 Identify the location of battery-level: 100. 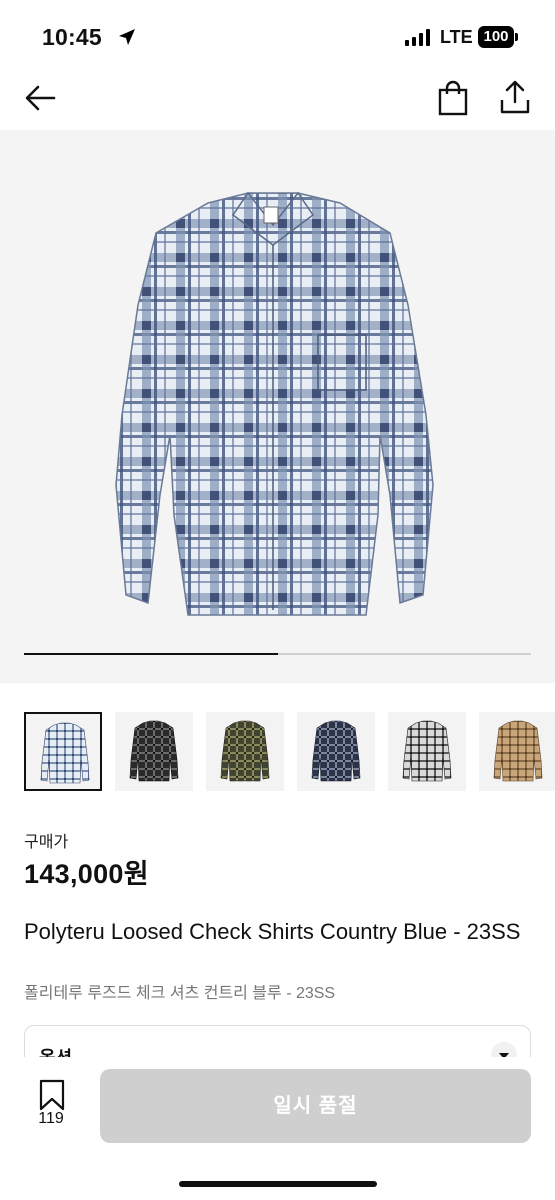
(496, 37).